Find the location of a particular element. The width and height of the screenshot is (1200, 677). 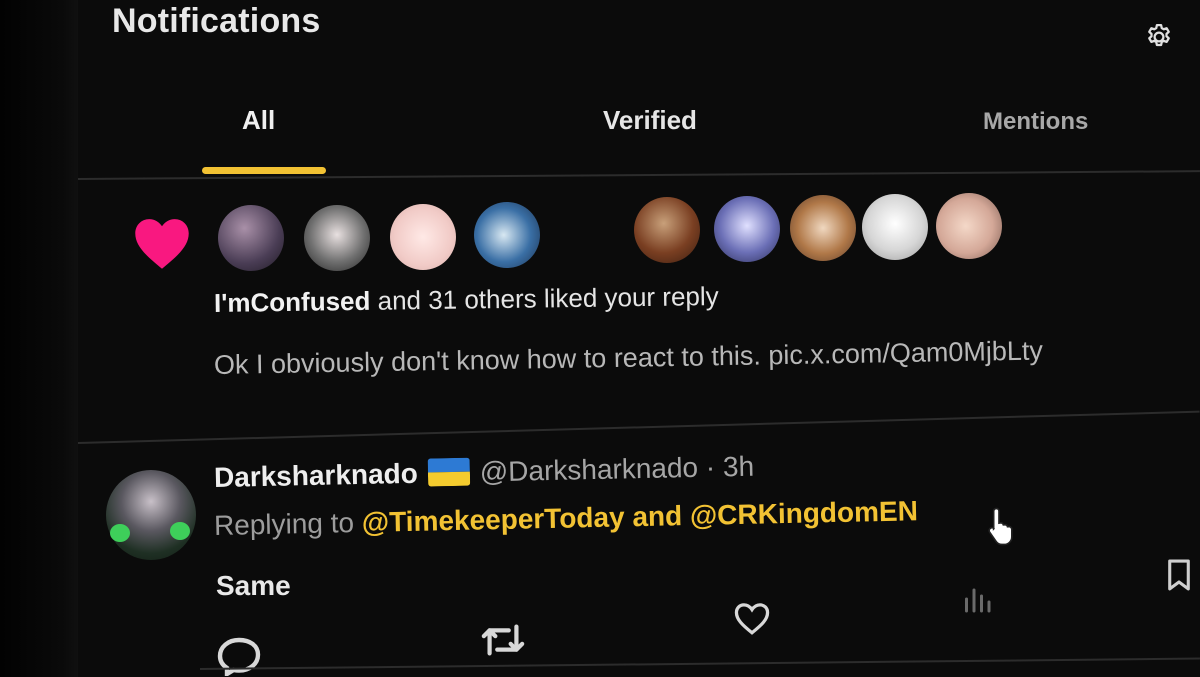

replying-prefix: Replying to is located at coordinates (288, 523).